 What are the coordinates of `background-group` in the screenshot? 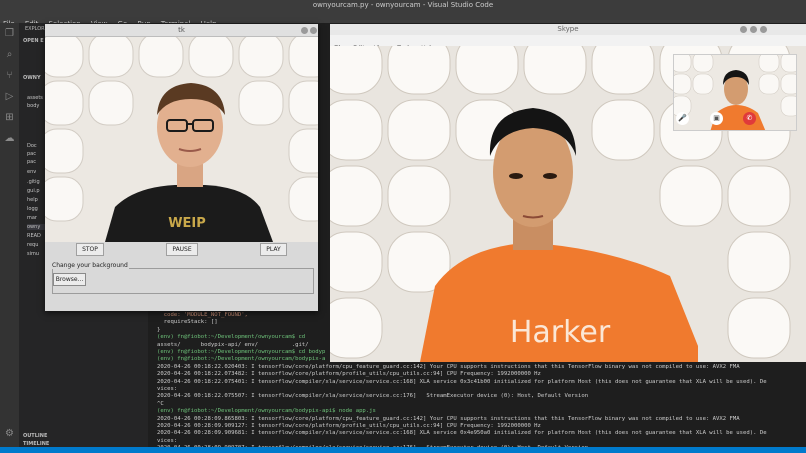 It's located at (183, 281).